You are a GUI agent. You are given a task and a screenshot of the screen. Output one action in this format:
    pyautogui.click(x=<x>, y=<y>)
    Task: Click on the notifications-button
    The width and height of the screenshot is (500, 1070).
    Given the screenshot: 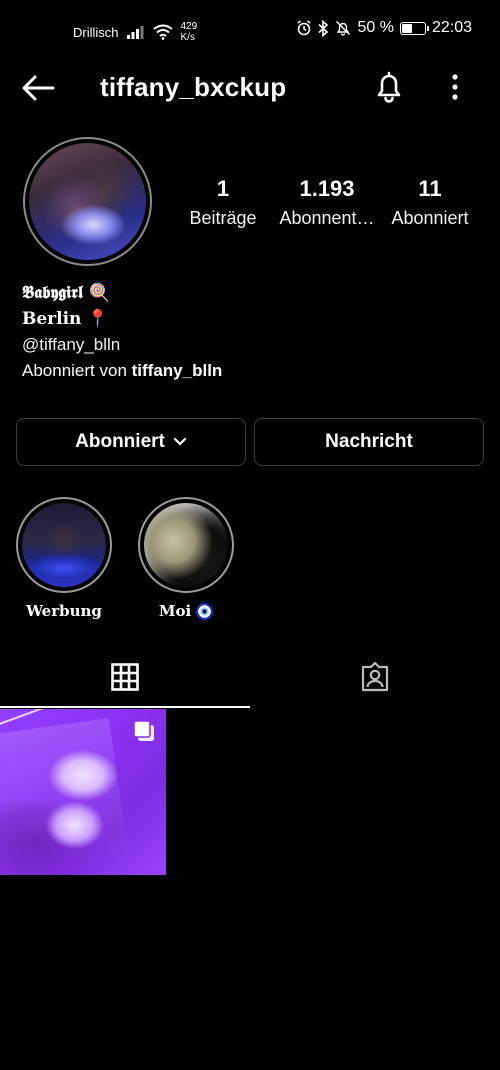 What is the action you would take?
    pyautogui.click(x=389, y=87)
    